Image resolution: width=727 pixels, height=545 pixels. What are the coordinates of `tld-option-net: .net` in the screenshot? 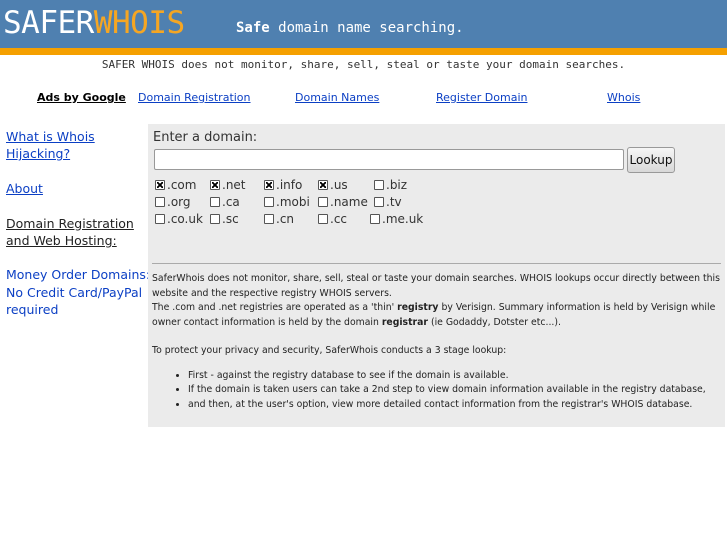 It's located at (228, 185).